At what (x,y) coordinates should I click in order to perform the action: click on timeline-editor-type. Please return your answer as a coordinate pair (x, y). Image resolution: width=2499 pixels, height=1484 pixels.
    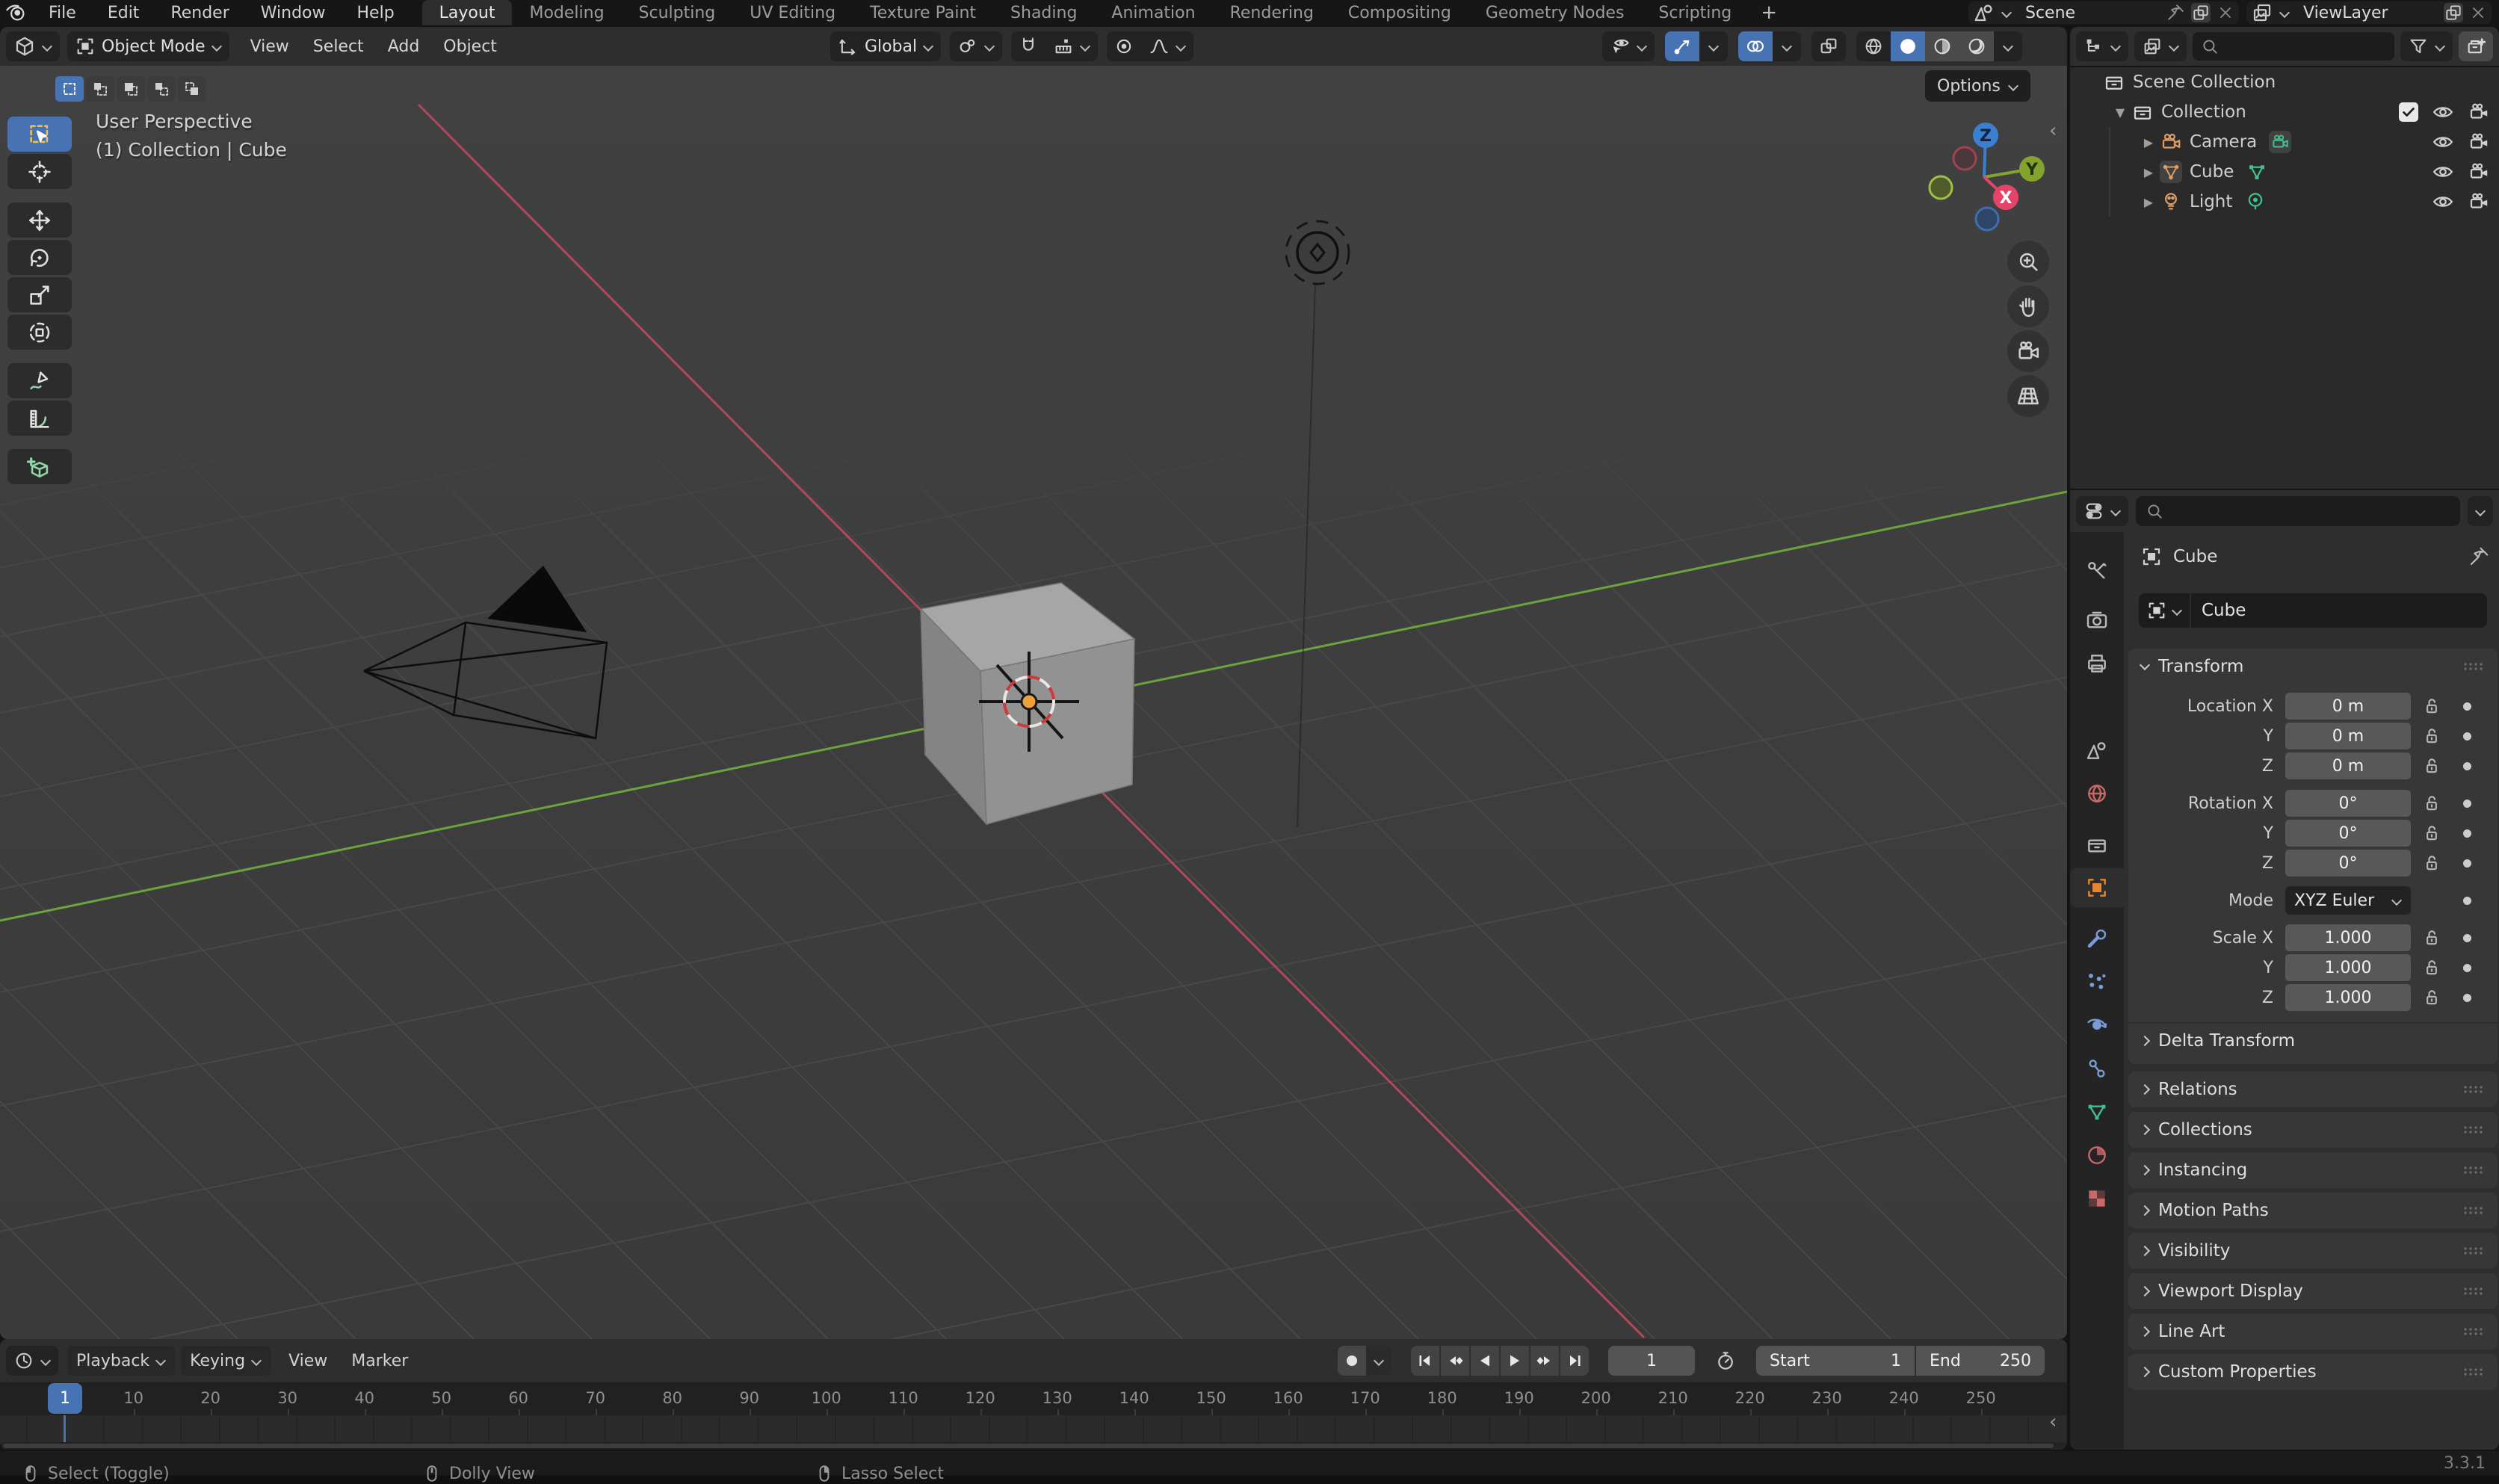
    Looking at the image, I should click on (32, 1361).